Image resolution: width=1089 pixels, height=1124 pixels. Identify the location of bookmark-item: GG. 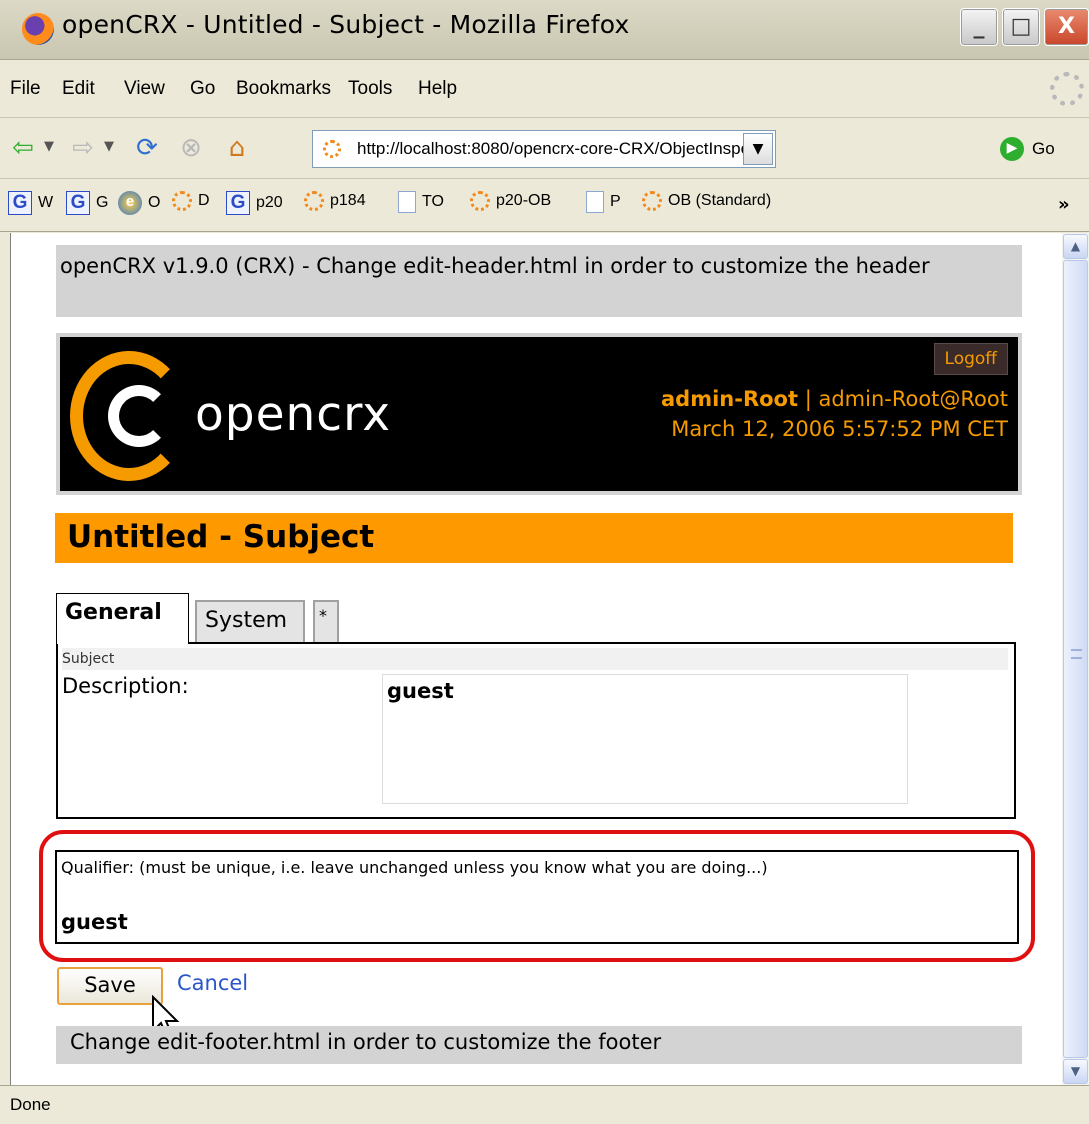
(87, 206).